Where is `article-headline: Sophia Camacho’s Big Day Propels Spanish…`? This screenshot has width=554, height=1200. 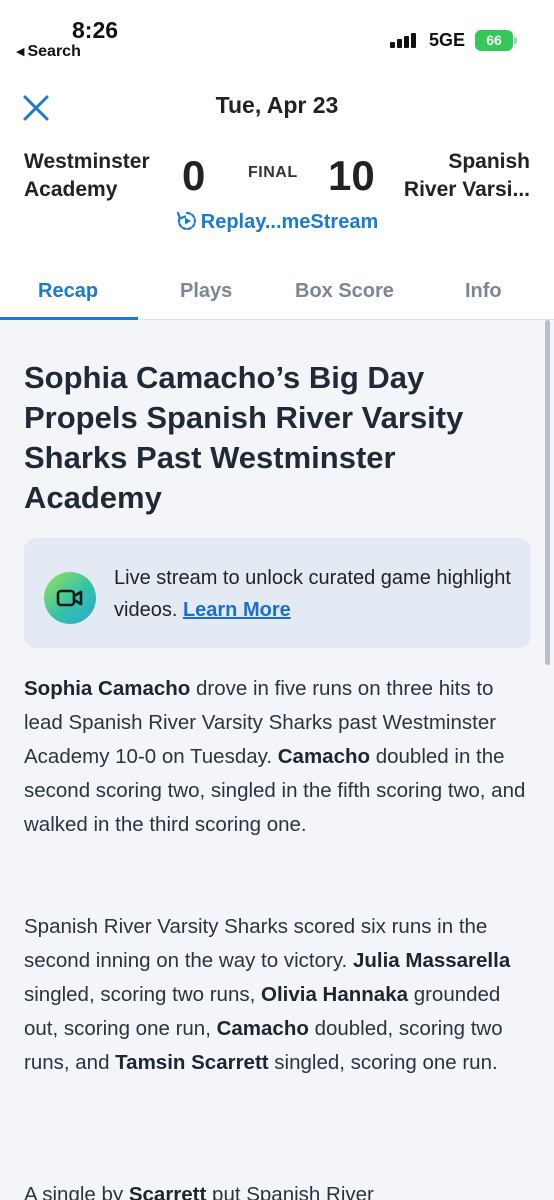
article-headline: Sophia Camacho’s Big Day Propels Spanish… is located at coordinates (244, 437).